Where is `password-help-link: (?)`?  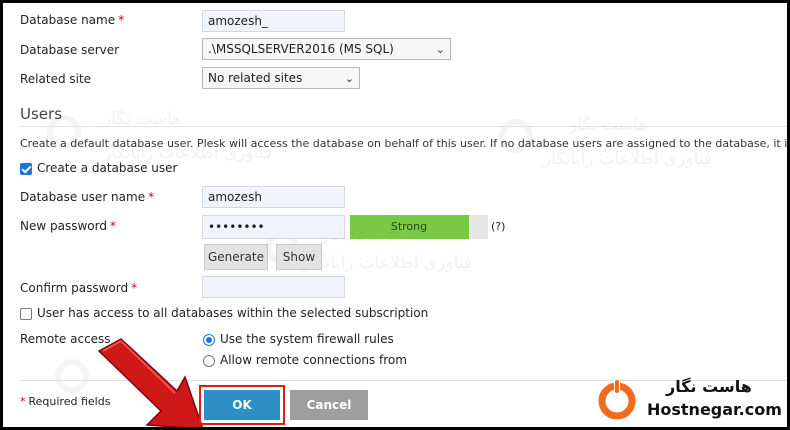
password-help-link: (?) is located at coordinates (498, 226).